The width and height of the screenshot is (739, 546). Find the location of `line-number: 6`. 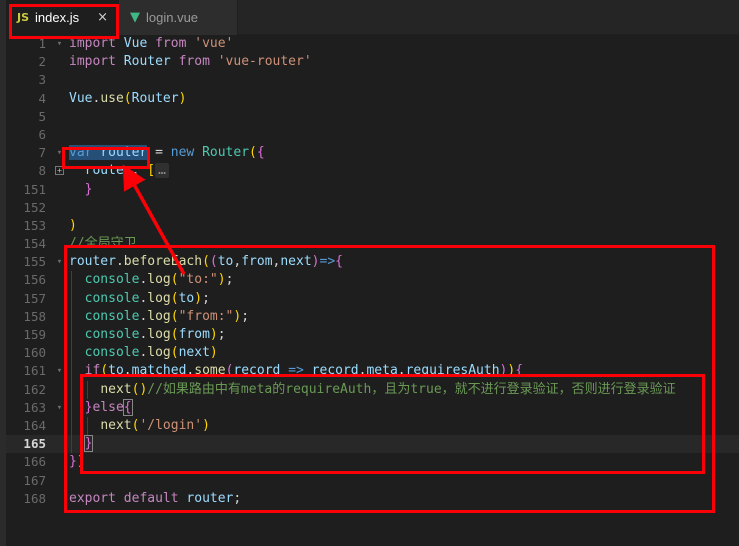

line-number: 6 is located at coordinates (42, 134).